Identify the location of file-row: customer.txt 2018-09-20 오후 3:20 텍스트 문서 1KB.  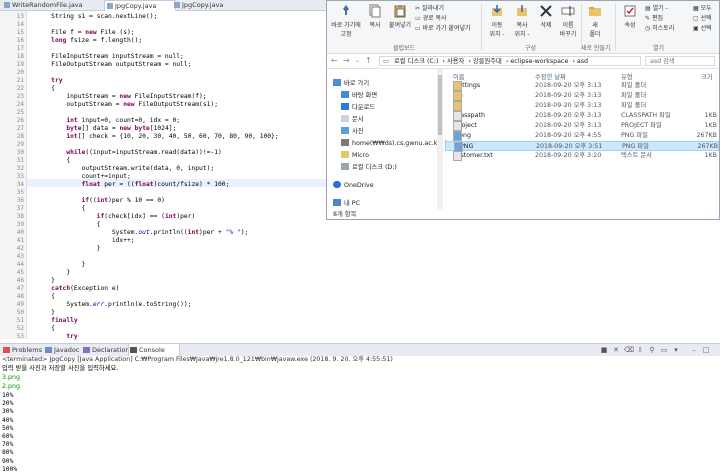
(582, 156).